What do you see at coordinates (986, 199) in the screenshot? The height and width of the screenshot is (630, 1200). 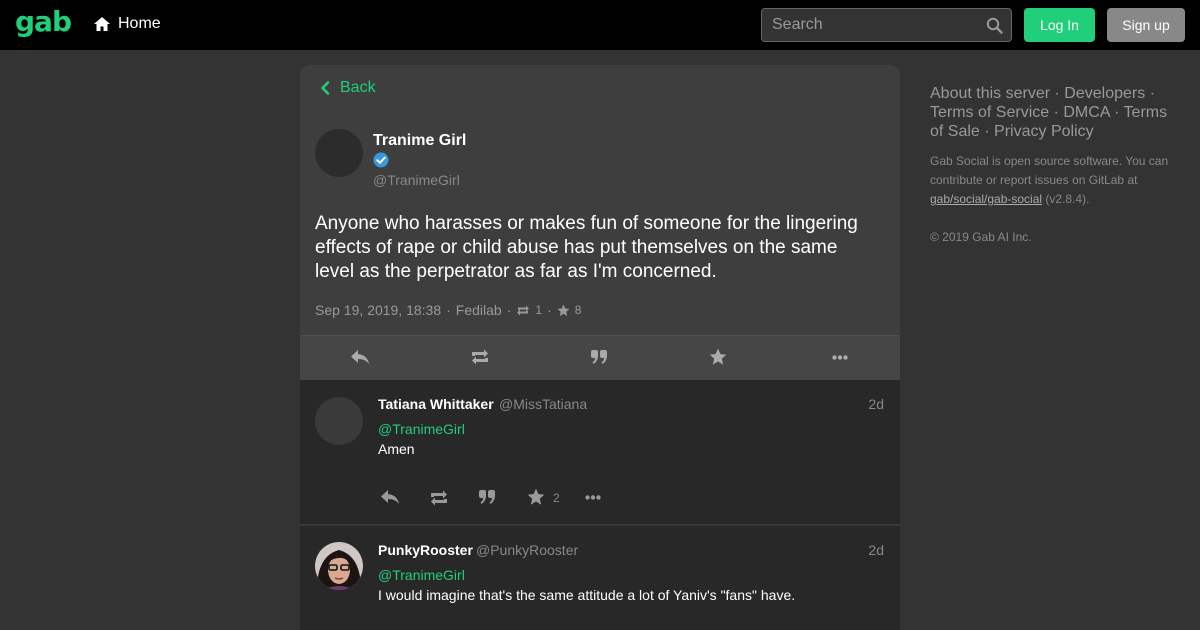 I see `repo-link: gab/social/gab-social` at bounding box center [986, 199].